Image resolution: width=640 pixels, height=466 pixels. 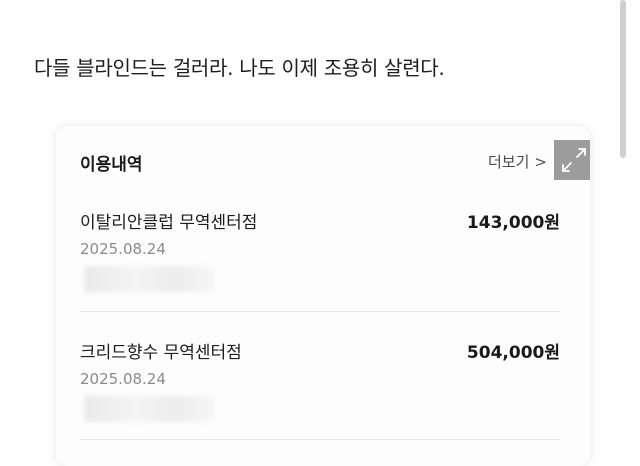 What do you see at coordinates (509, 162) in the screenshot?
I see `more-label: 더보기` at bounding box center [509, 162].